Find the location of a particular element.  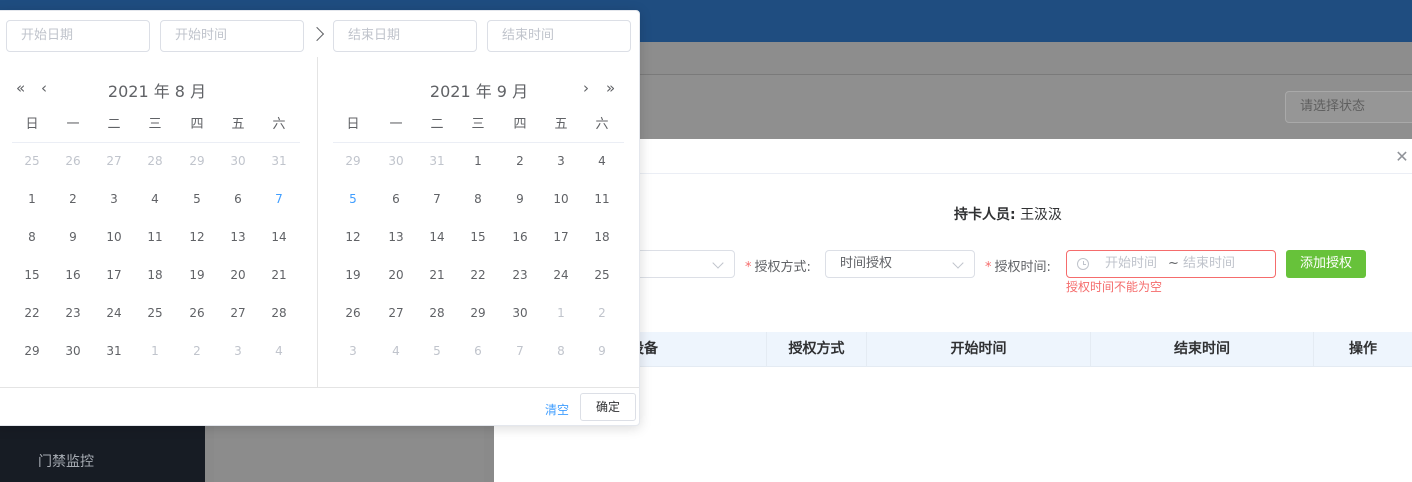

right-day-cell: 18 is located at coordinates (602, 237).